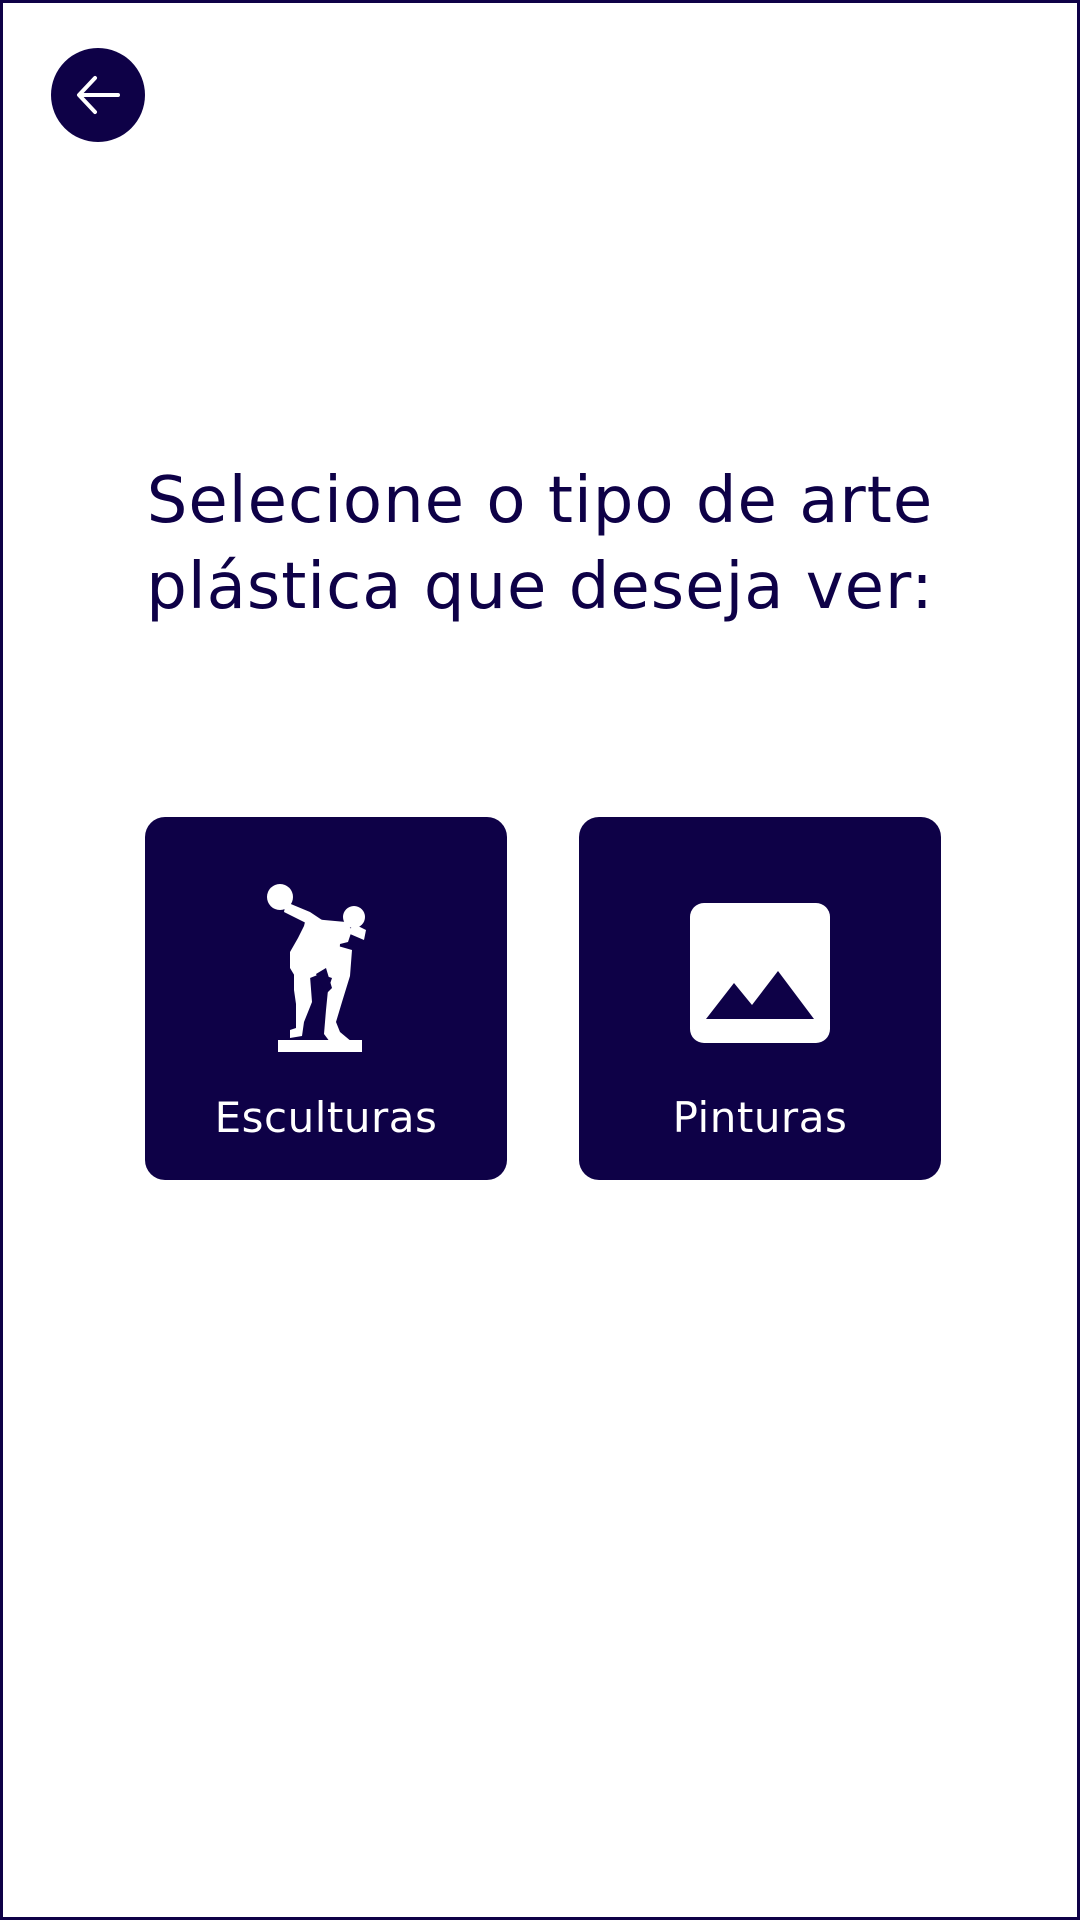 Image resolution: width=1080 pixels, height=1920 pixels. I want to click on pinturas-button: Pinturas, so click(760, 998).